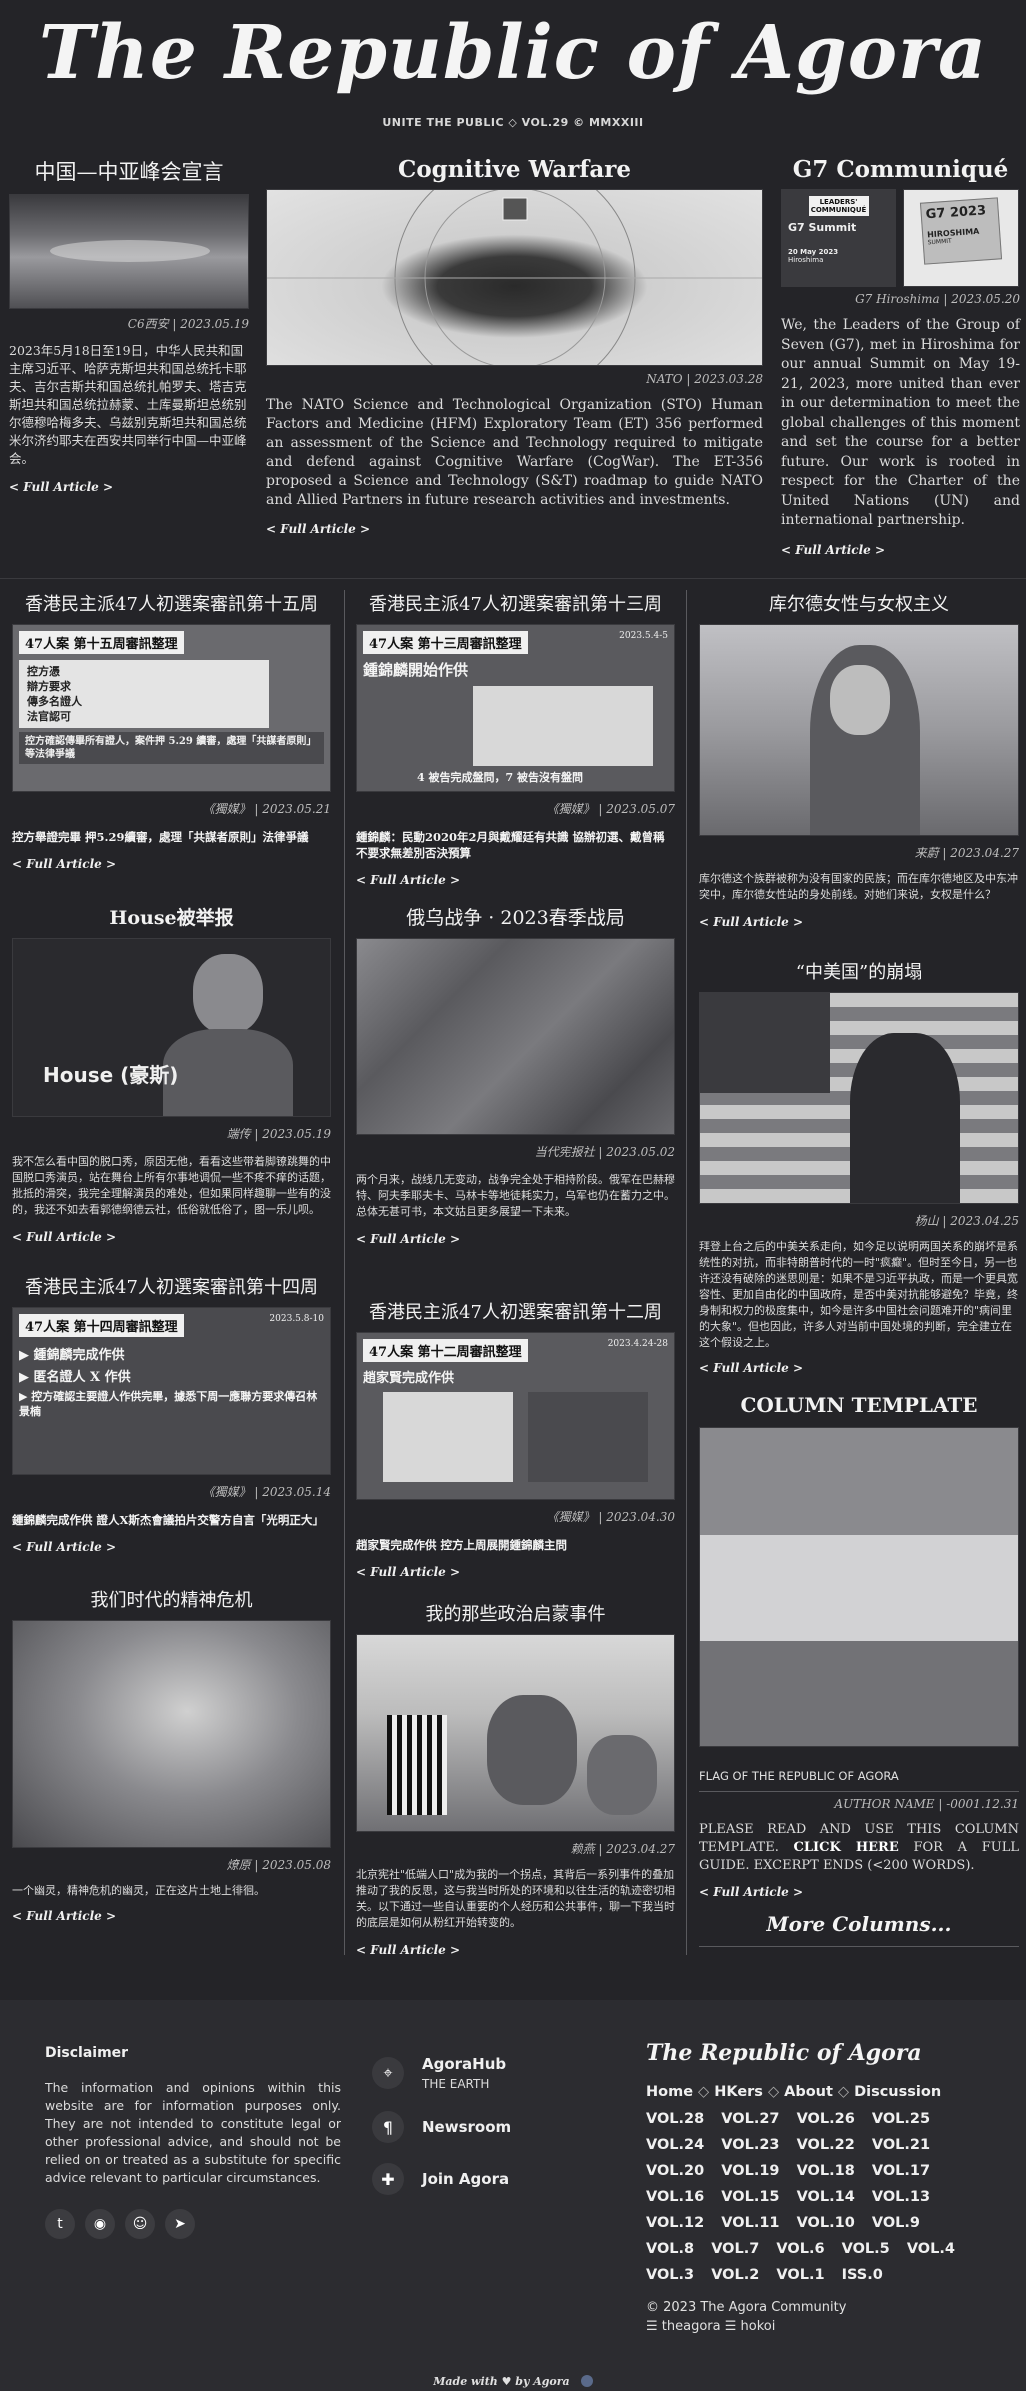  Describe the element at coordinates (171, 1286) in the screenshot. I see `article-title: 香港民主派47人初選案審訊第十四周` at that location.